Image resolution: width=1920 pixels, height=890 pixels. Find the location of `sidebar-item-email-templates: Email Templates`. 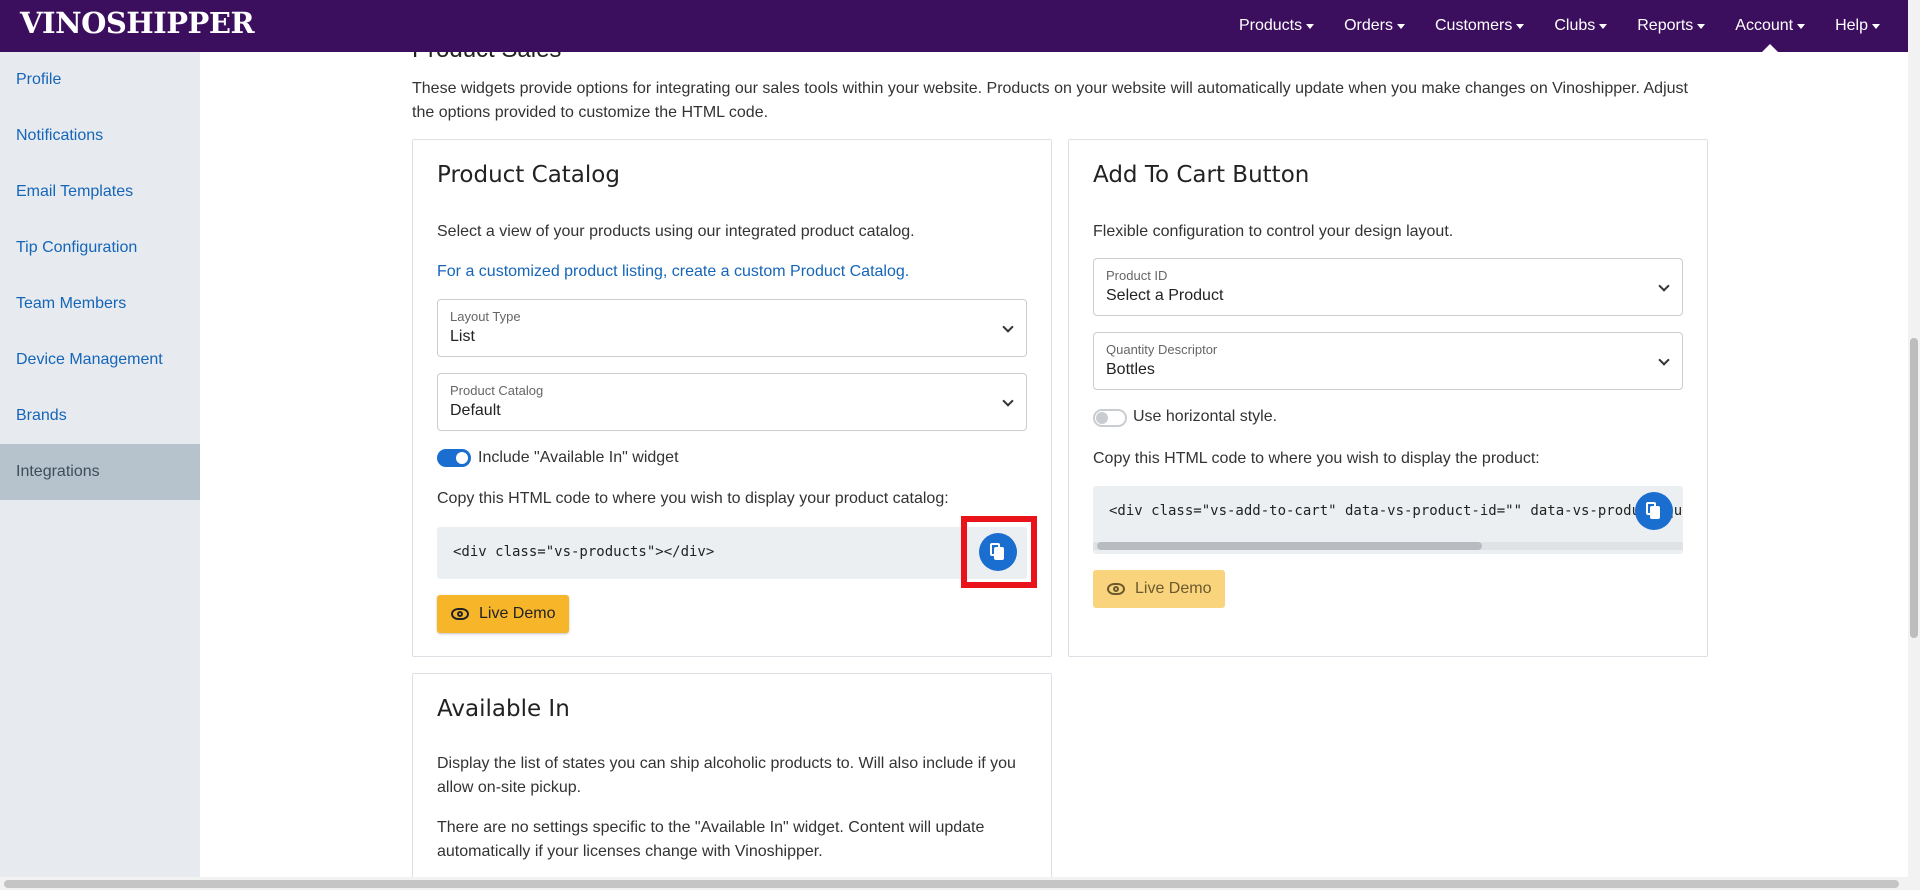

sidebar-item-email-templates: Email Templates is located at coordinates (100, 192).